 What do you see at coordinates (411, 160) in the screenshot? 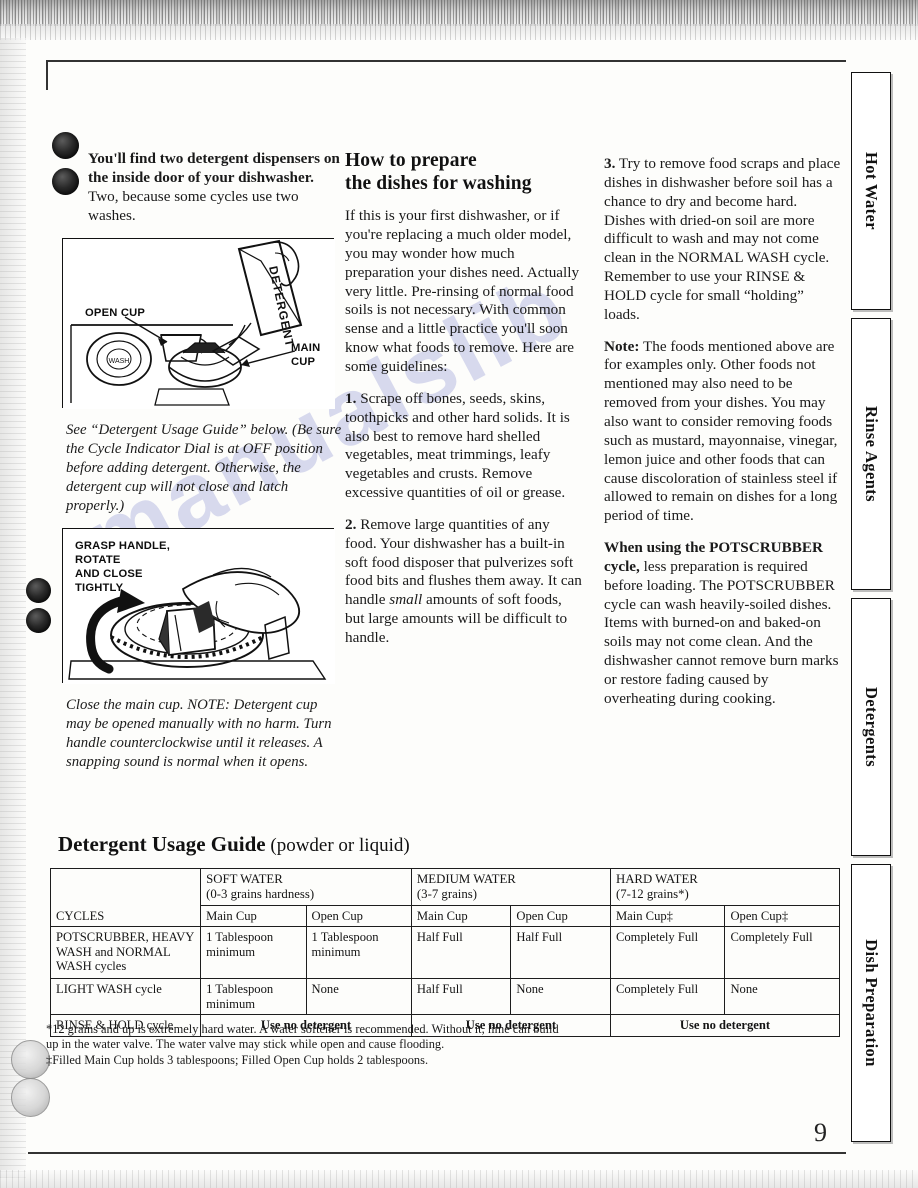
I see `heading-line-1: How to prepare` at bounding box center [411, 160].